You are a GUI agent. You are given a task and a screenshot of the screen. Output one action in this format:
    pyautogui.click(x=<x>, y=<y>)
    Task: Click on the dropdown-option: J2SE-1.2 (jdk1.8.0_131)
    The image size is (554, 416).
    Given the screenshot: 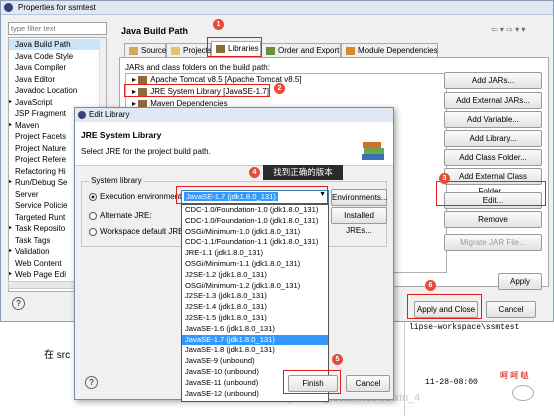 What is the action you would take?
    pyautogui.click(x=255, y=275)
    